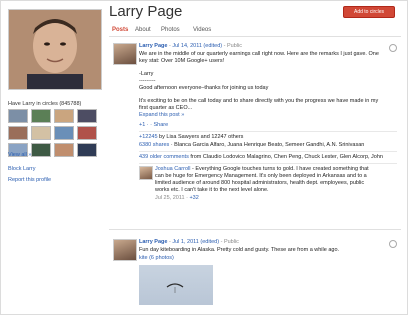 Image resolution: width=408 pixels, height=315 pixels. I want to click on post-text-line: -Larry, so click(146, 74).